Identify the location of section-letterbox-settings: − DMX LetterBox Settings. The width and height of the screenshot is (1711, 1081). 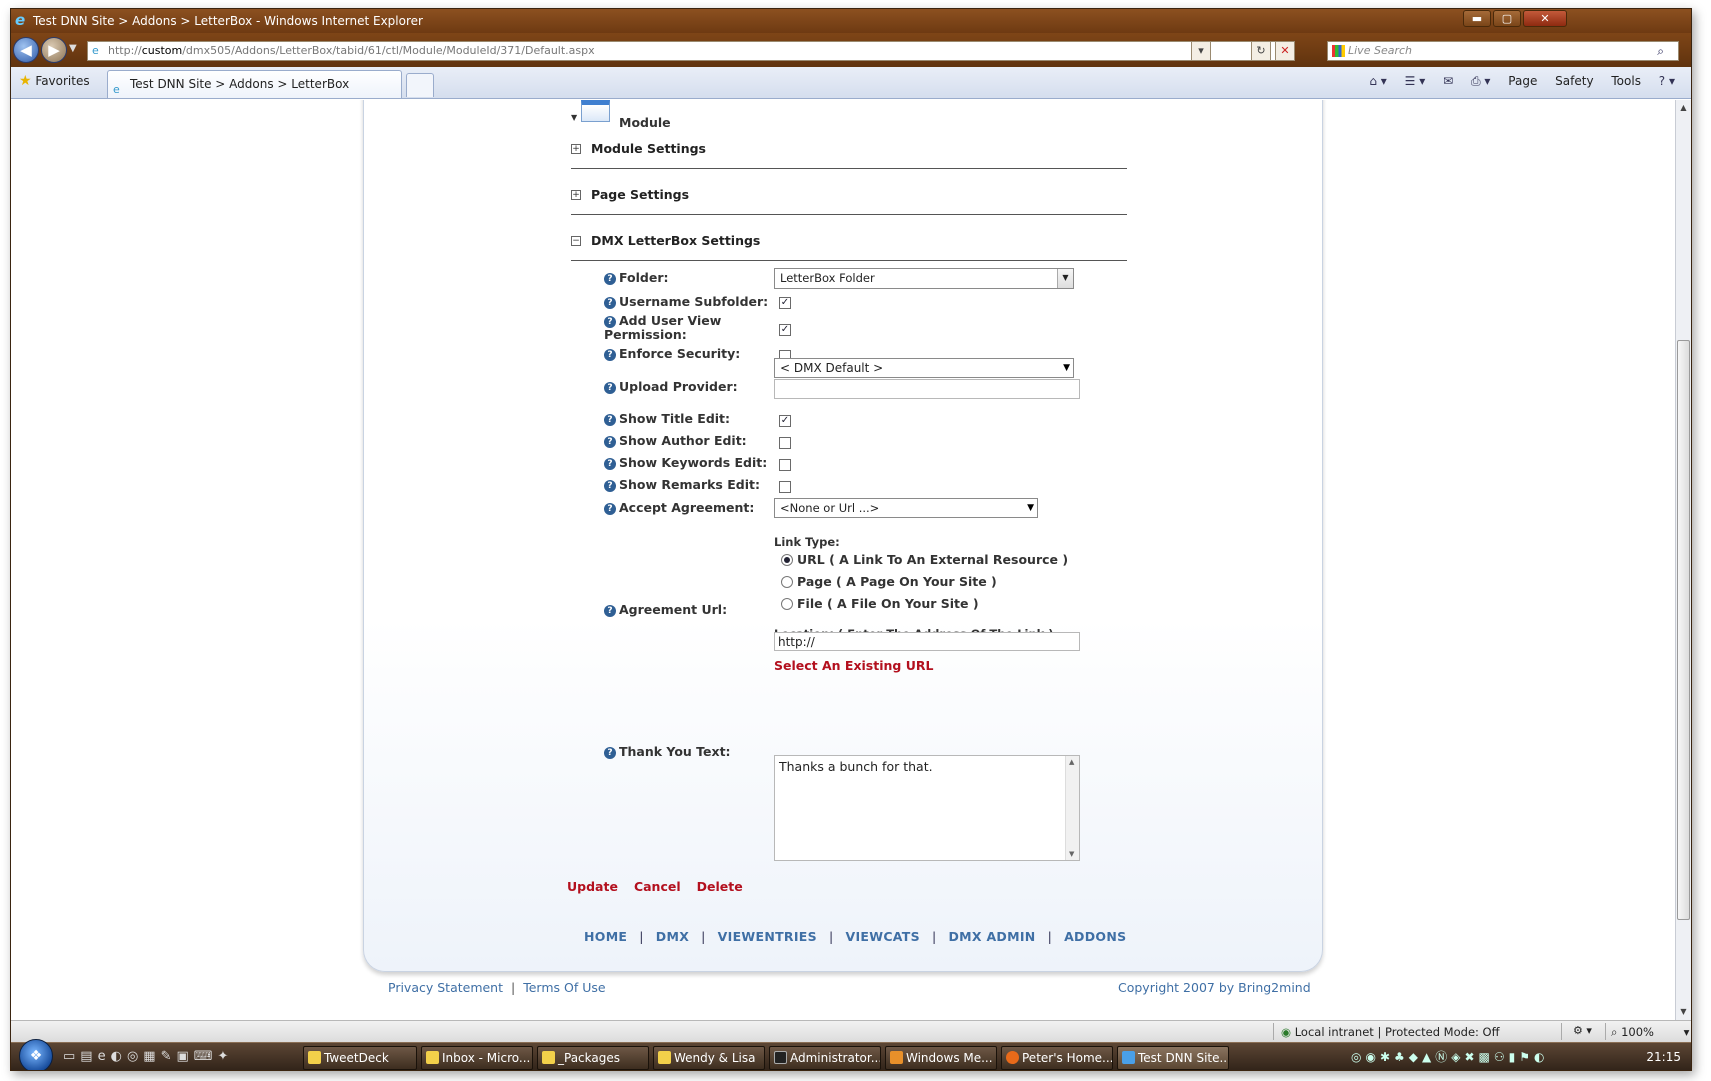
(849, 245).